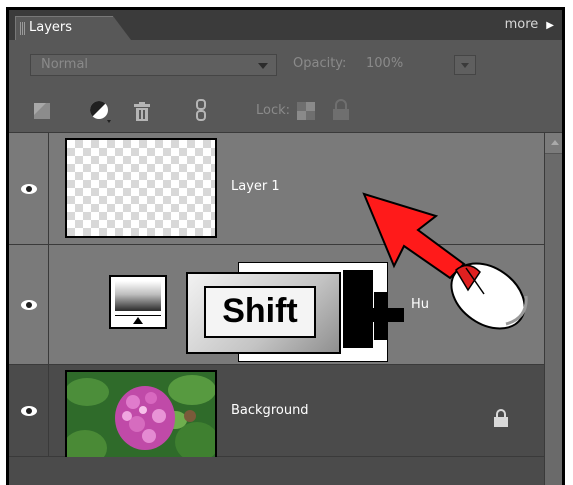 The image size is (573, 485). Describe the element at coordinates (138, 315) in the screenshot. I see `levels-baseline` at that location.